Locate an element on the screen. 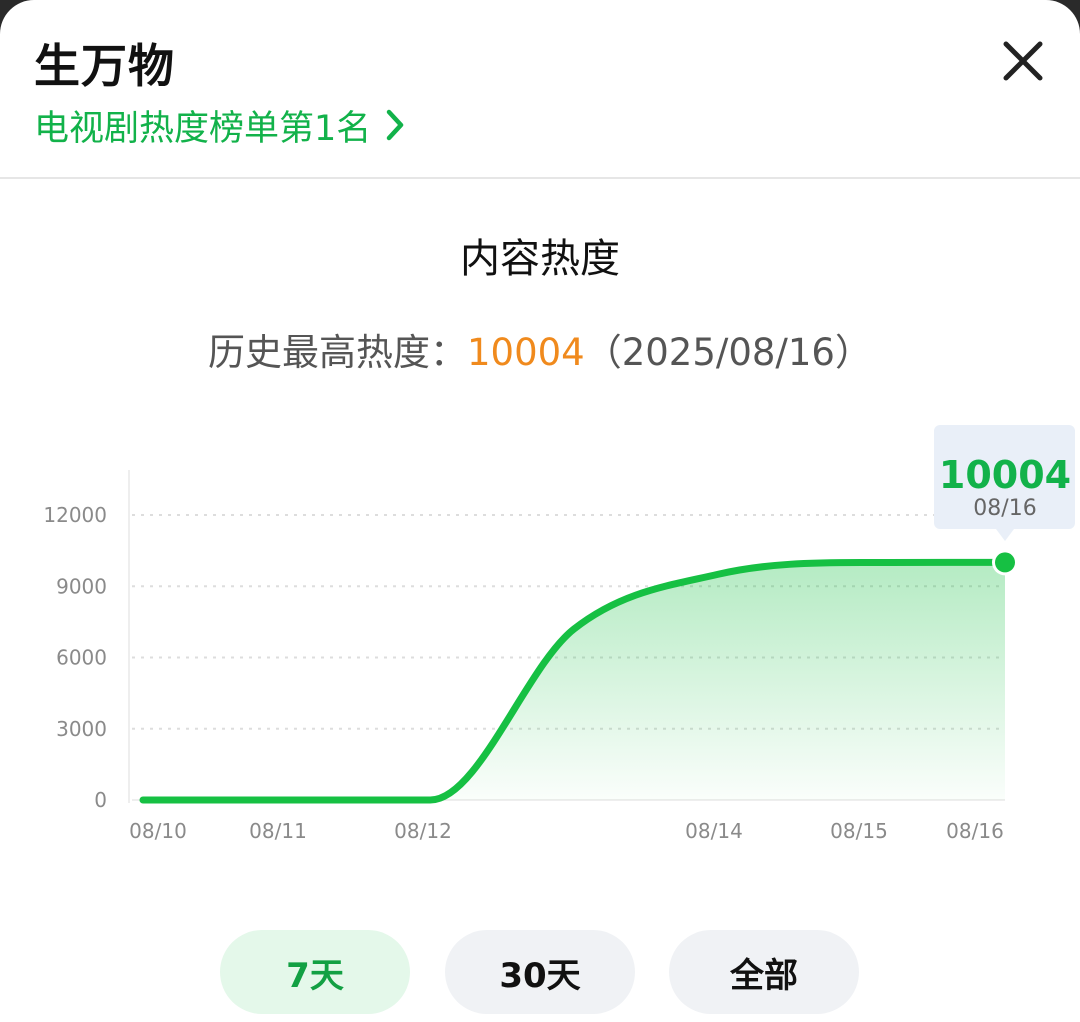 This screenshot has width=1080, height=1022. close-icon is located at coordinates (1023, 61).